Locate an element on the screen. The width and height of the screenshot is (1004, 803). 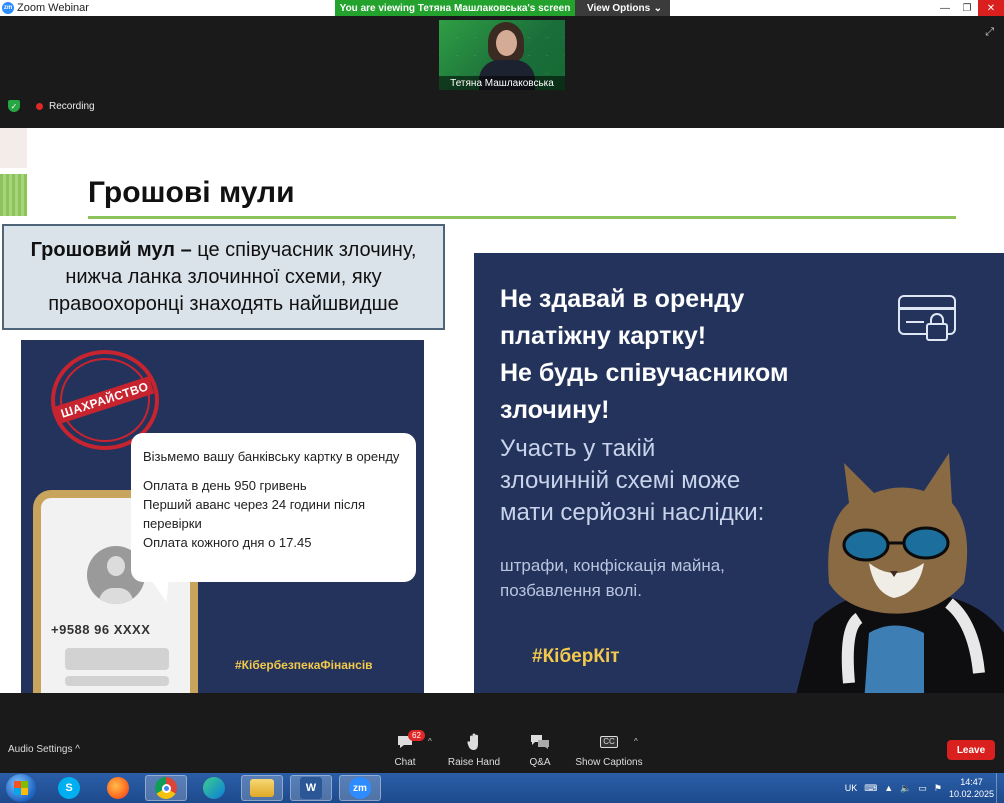
avatar-body is located at coordinates (116, 596).